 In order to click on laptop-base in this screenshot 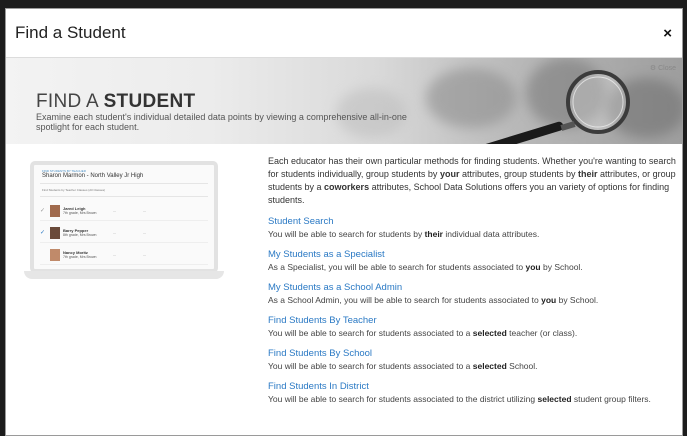, I will do `click(124, 275)`.